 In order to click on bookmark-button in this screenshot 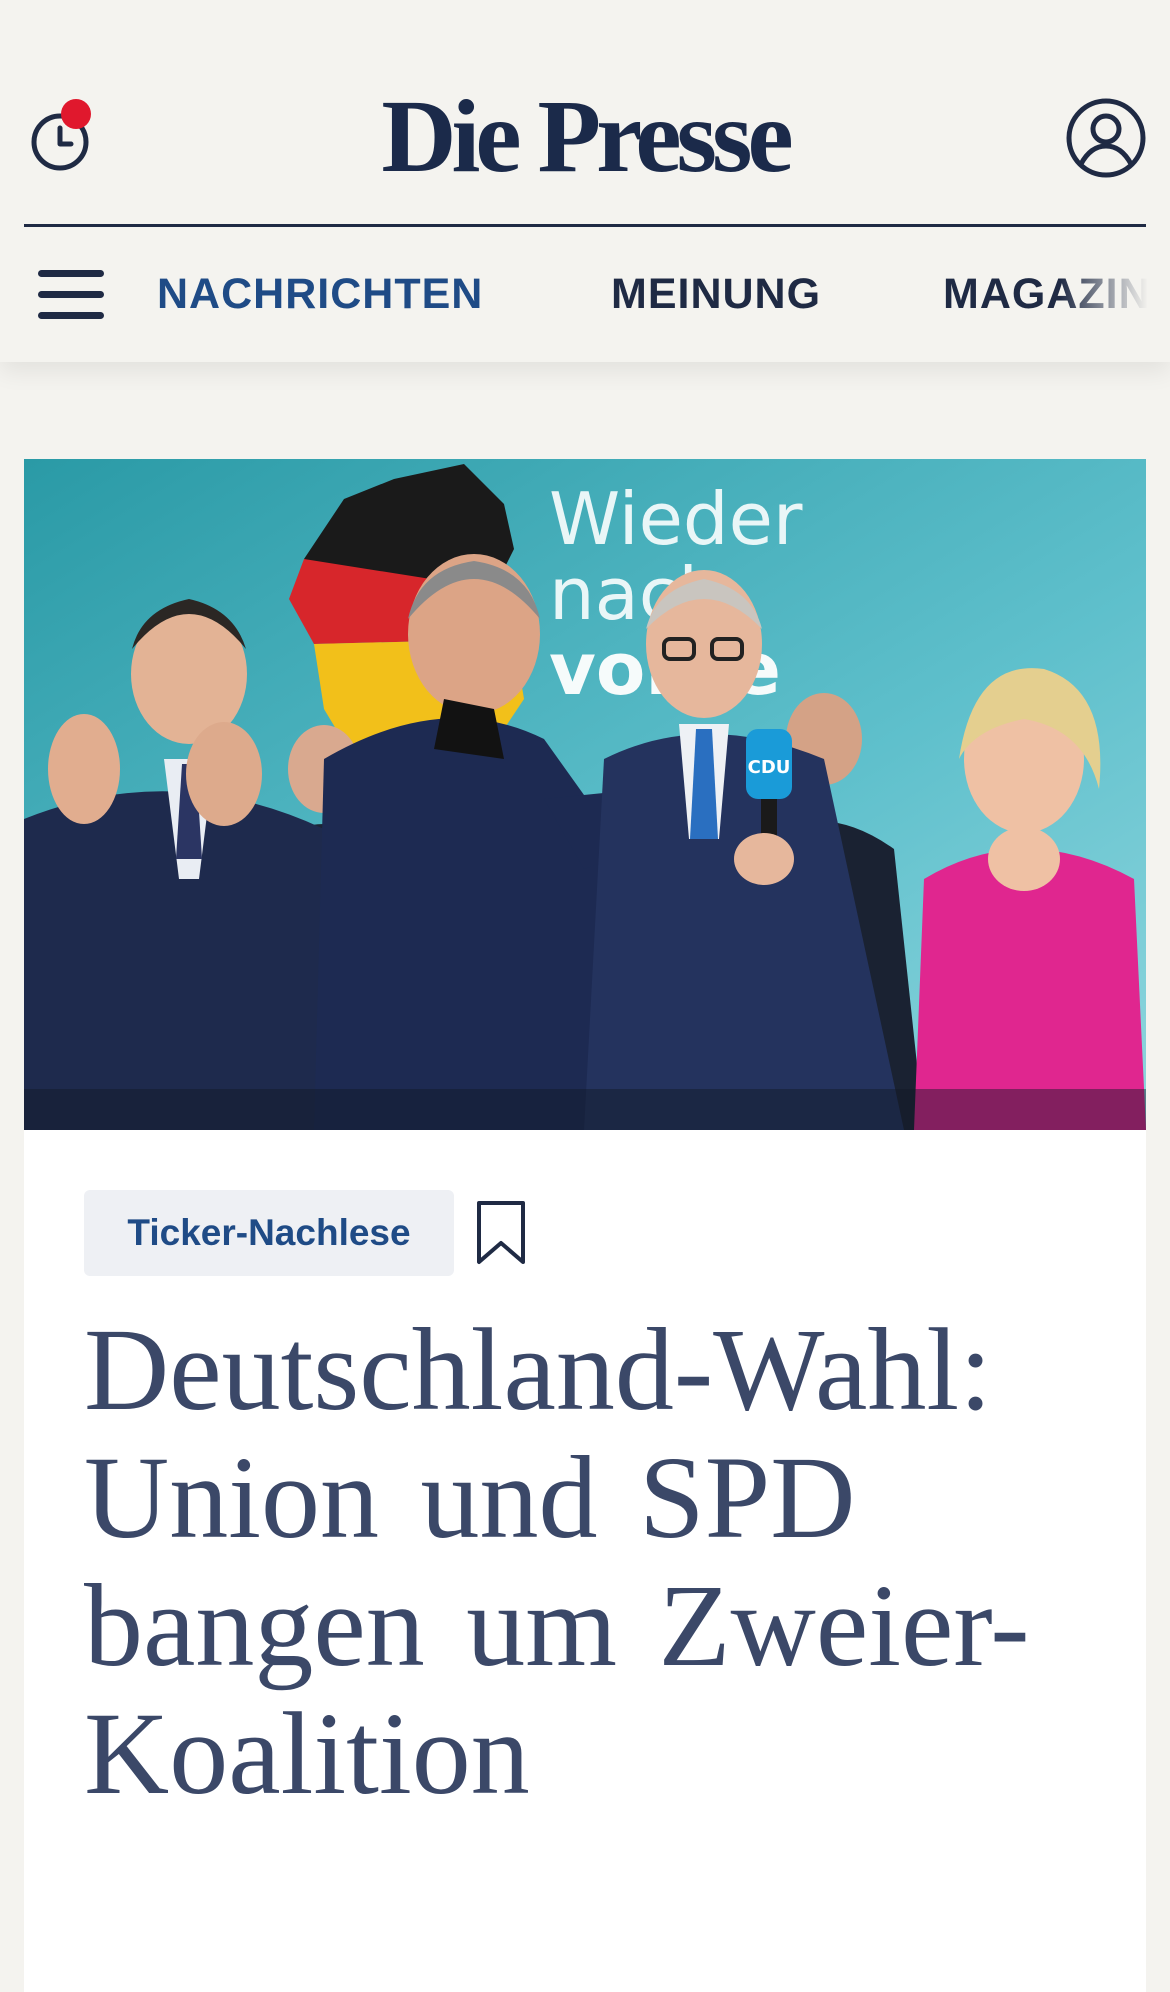, I will do `click(501, 1233)`.